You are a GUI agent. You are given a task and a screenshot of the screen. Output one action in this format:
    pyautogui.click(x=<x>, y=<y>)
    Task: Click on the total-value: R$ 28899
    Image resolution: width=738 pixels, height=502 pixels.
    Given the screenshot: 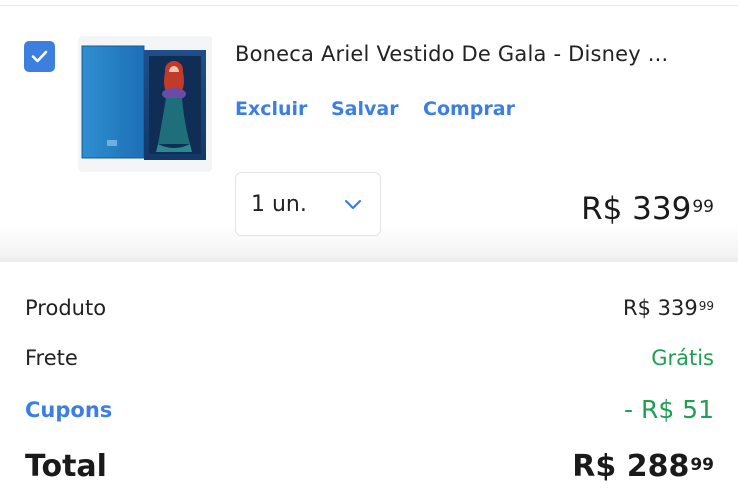 What is the action you would take?
    pyautogui.click(x=643, y=467)
    